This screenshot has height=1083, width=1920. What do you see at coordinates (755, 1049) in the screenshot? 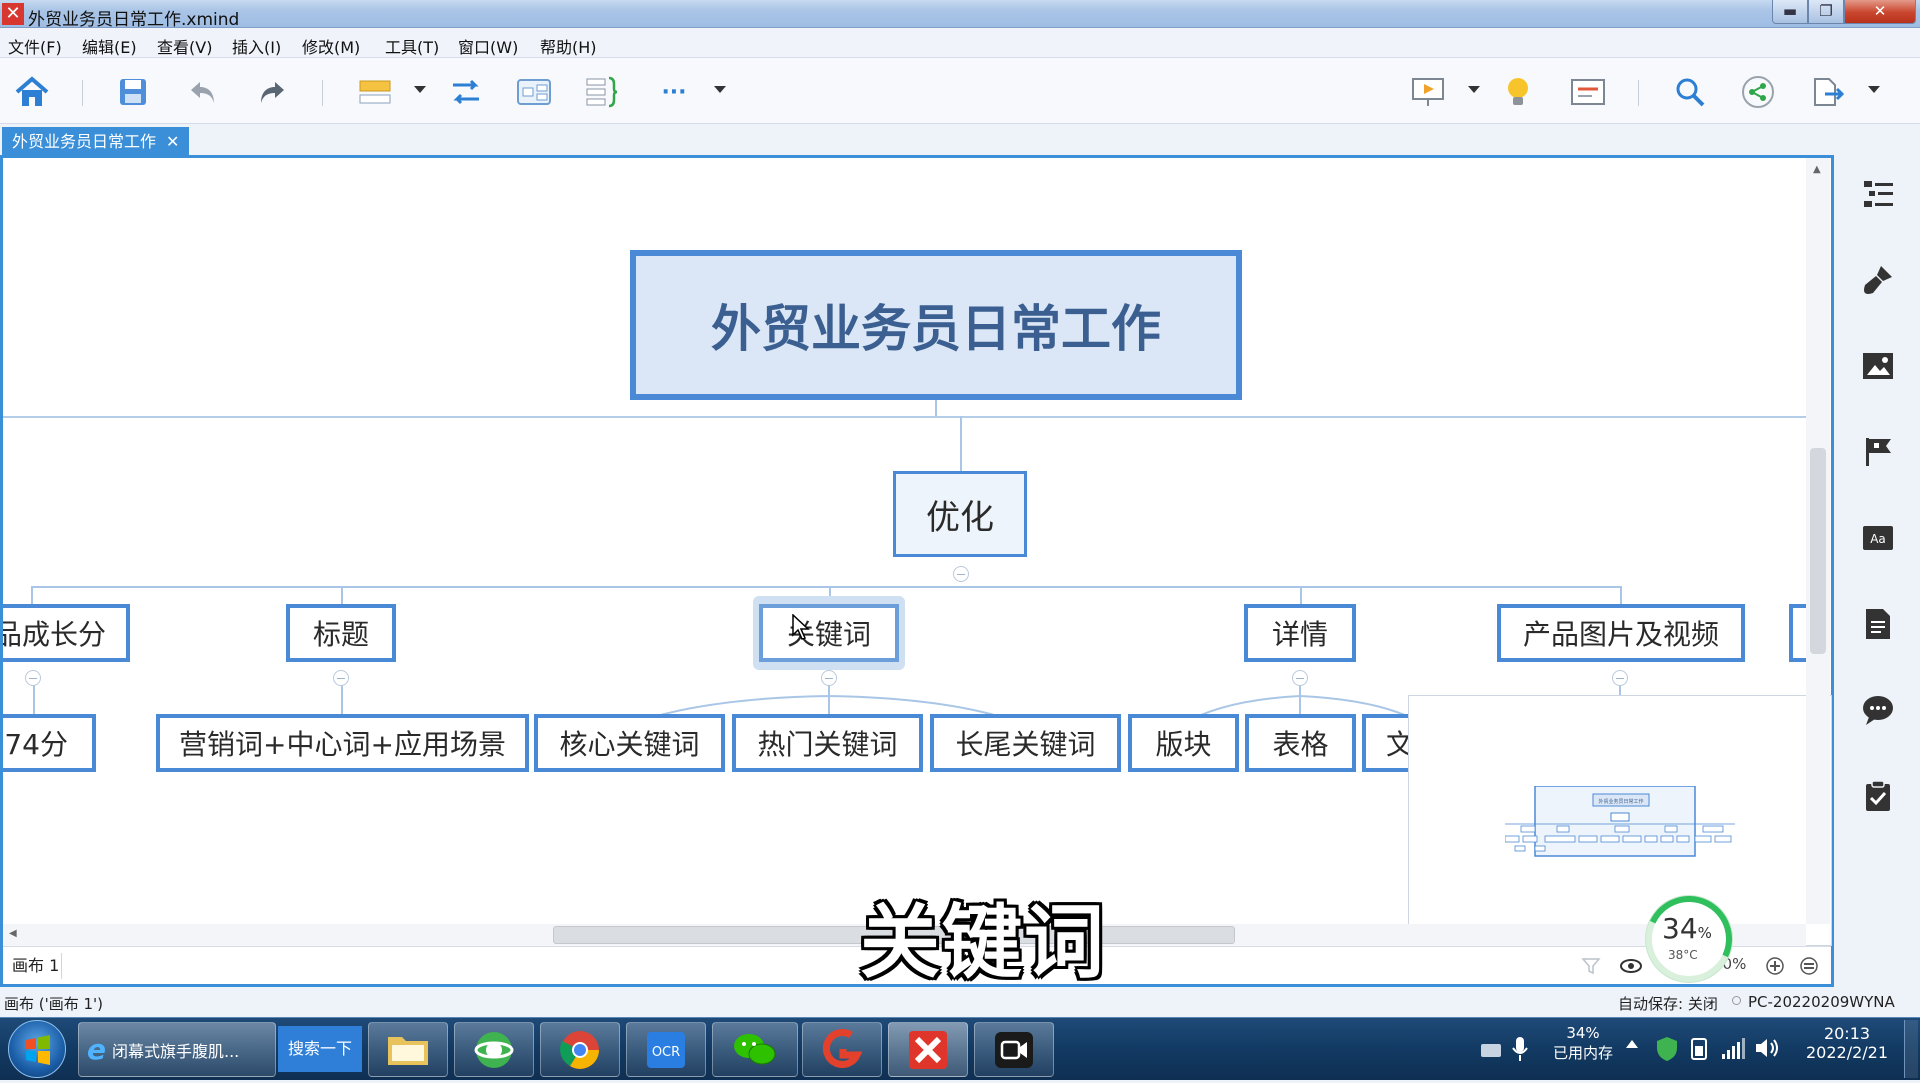
I see `taskbar-wechat` at bounding box center [755, 1049].